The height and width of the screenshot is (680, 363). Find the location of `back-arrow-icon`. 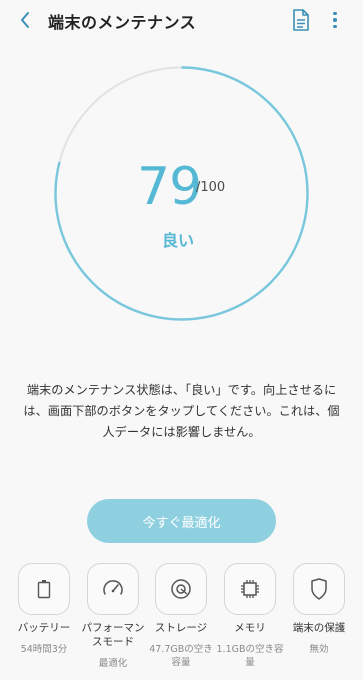

back-arrow-icon is located at coordinates (25, 20).